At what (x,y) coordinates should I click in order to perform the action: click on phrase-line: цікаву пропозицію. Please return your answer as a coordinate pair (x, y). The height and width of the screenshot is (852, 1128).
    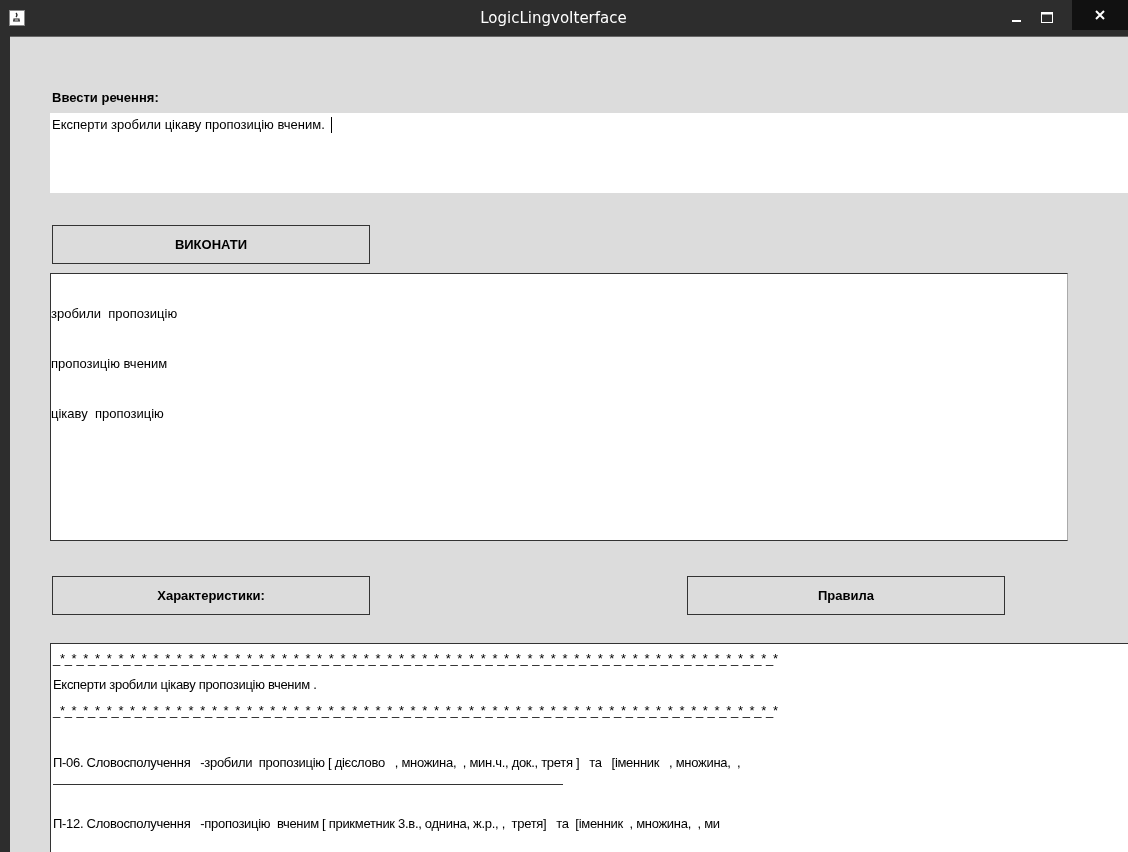
    Looking at the image, I should click on (108, 414).